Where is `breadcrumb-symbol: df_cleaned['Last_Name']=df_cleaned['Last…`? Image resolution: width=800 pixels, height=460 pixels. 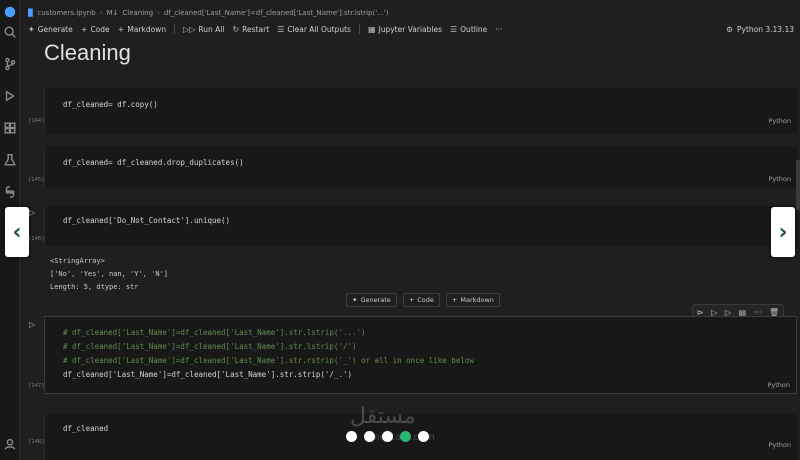
breadcrumb-symbol: df_cleaned['Last_Name']=df_cleaned['Last… is located at coordinates (276, 13).